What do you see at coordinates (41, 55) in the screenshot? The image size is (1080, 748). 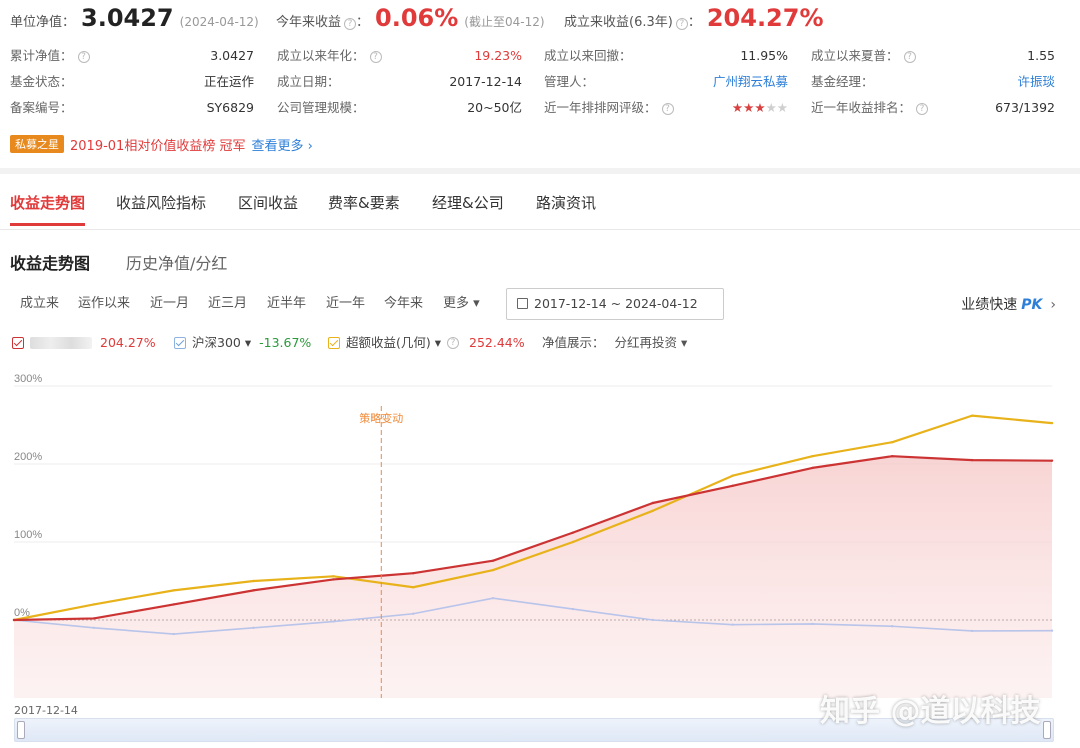 I see `meta-key: 累计净值：` at bounding box center [41, 55].